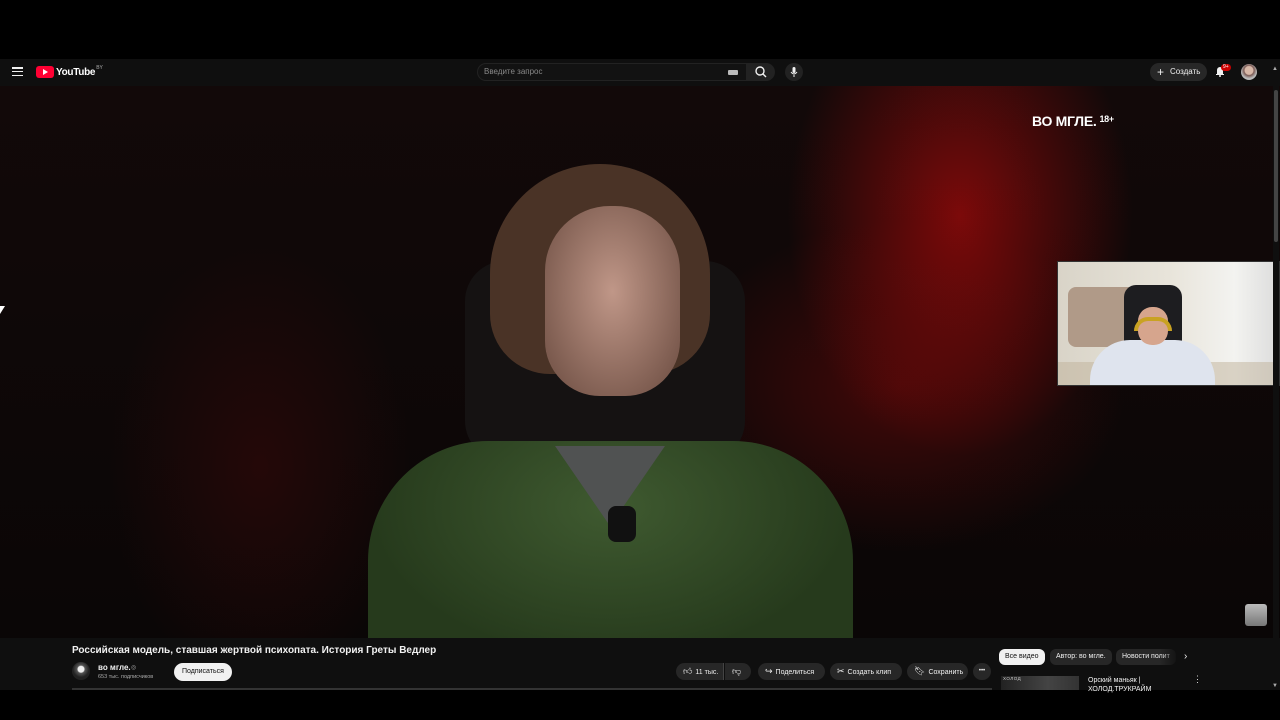  What do you see at coordinates (599, 71) in the screenshot?
I see `search-input` at bounding box center [599, 71].